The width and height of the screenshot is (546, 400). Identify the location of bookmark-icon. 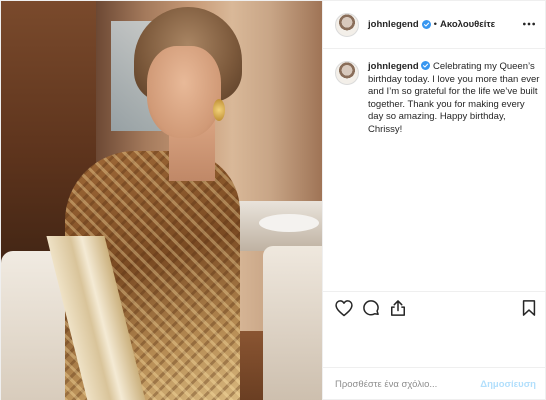
(529, 308).